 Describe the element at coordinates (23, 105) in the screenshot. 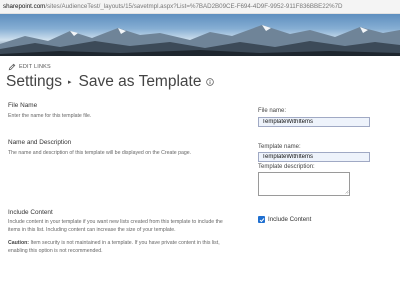

I see `section-title-file-name: File Name` at that location.